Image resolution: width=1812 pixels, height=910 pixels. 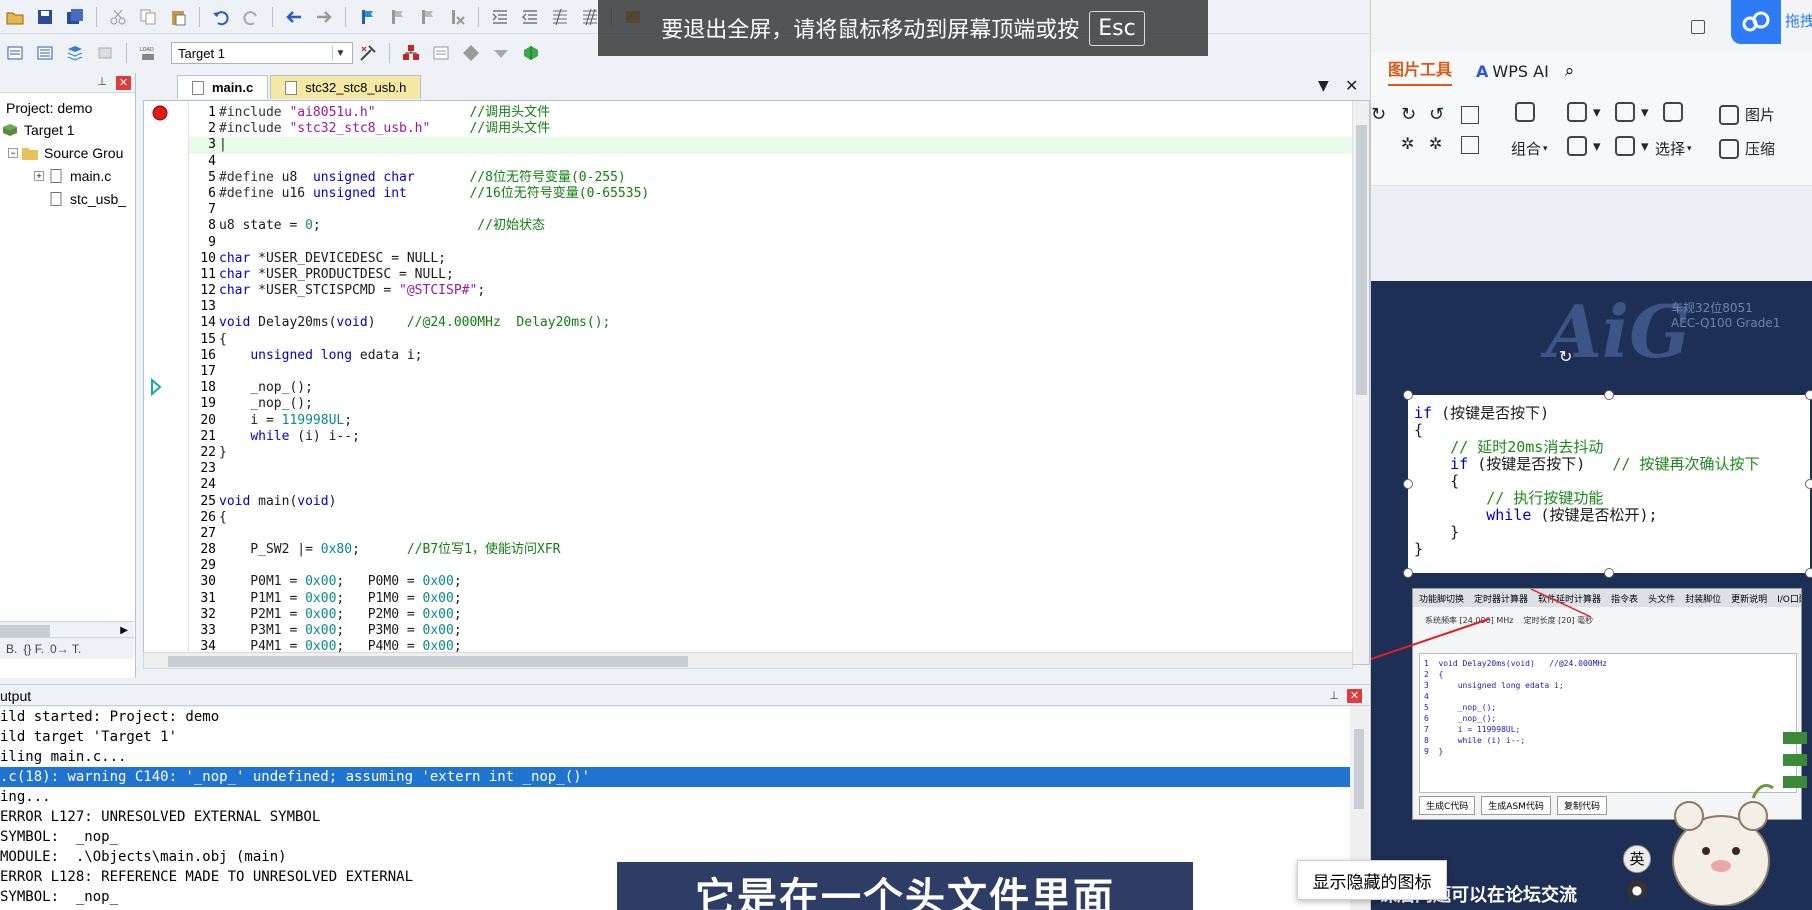 What do you see at coordinates (675, 717) in the screenshot?
I see `output-line: ild started: Project: demo` at bounding box center [675, 717].